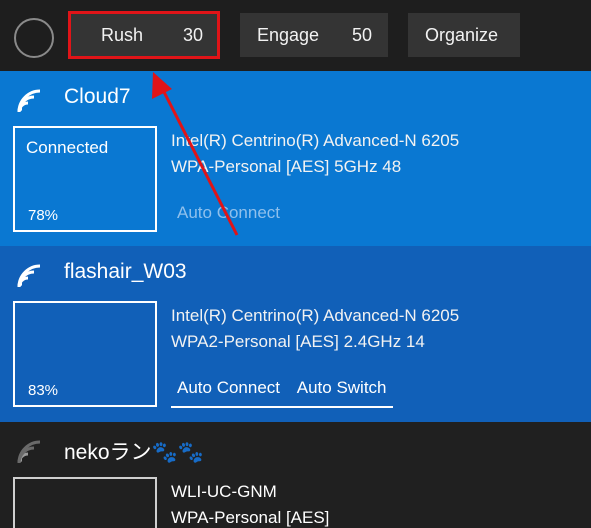  I want to click on rush-button: Rush 30, so click(144, 35).